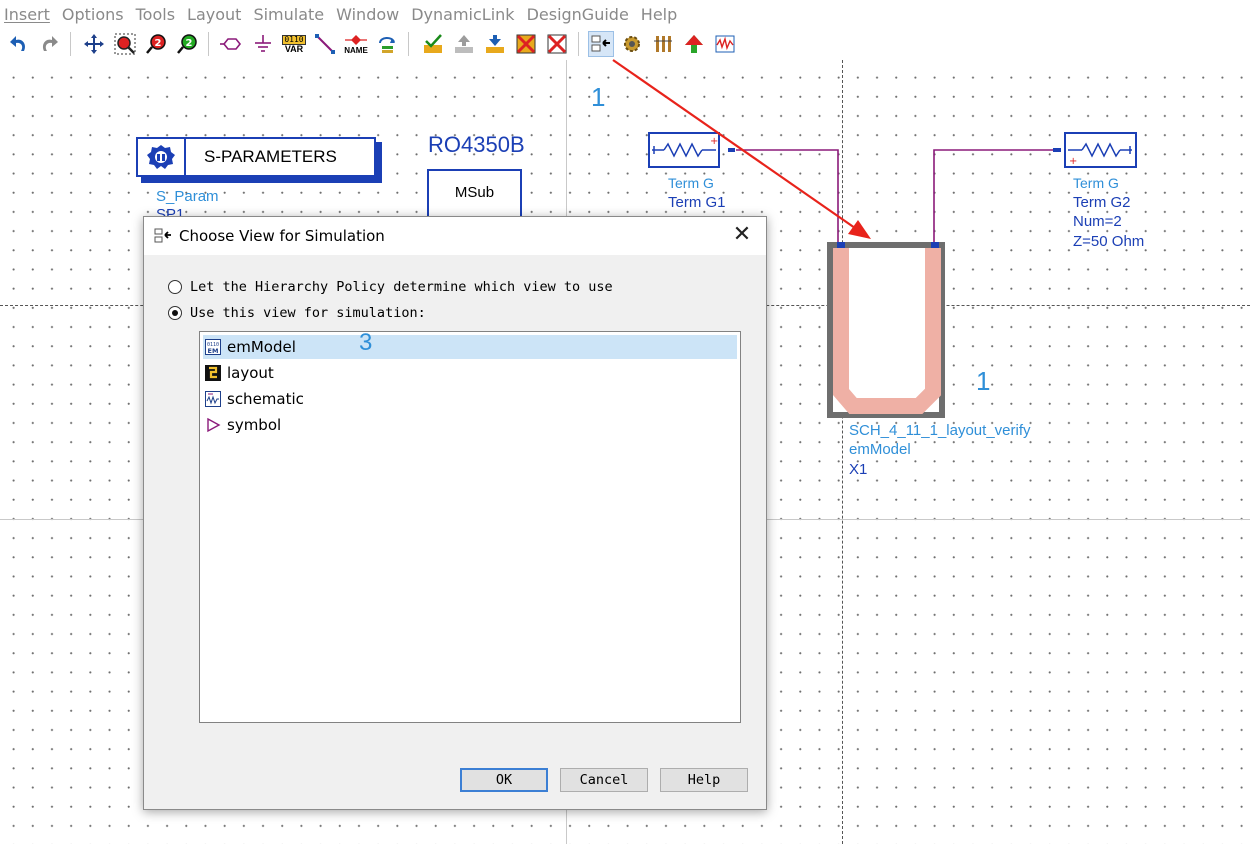 This screenshot has height=844, width=1250. What do you see at coordinates (704, 780) in the screenshot?
I see `help-button: Help` at bounding box center [704, 780].